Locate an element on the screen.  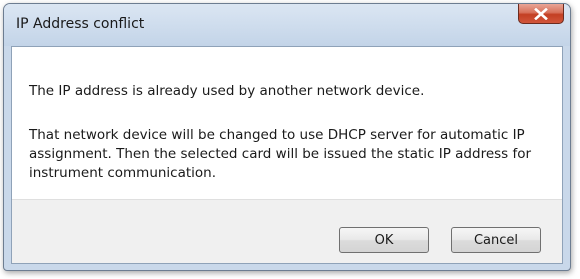
ok-button: OK is located at coordinates (384, 240).